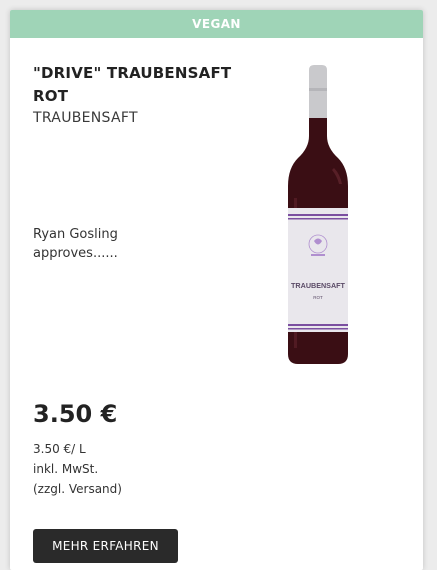 This screenshot has height=570, width=437. Describe the element at coordinates (85, 118) in the screenshot. I see `product-category: TRAUBENSAFT` at that location.